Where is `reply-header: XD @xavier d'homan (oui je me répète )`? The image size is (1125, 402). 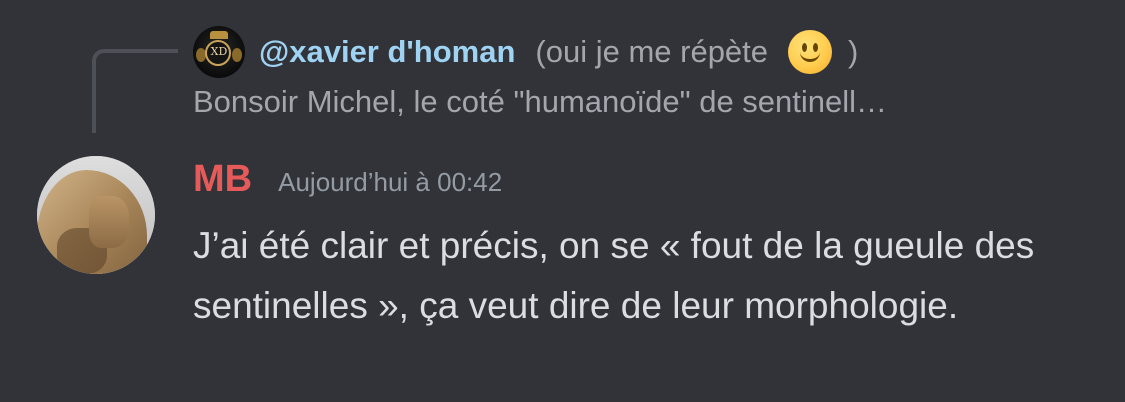 reply-header: XD @xavier d'homan (oui je me répète ) is located at coordinates (525, 52).